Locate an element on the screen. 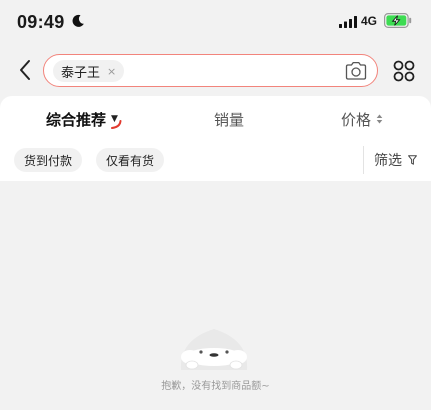 Image resolution: width=431 pixels, height=410 pixels. chevron-left-icon is located at coordinates (25, 70).